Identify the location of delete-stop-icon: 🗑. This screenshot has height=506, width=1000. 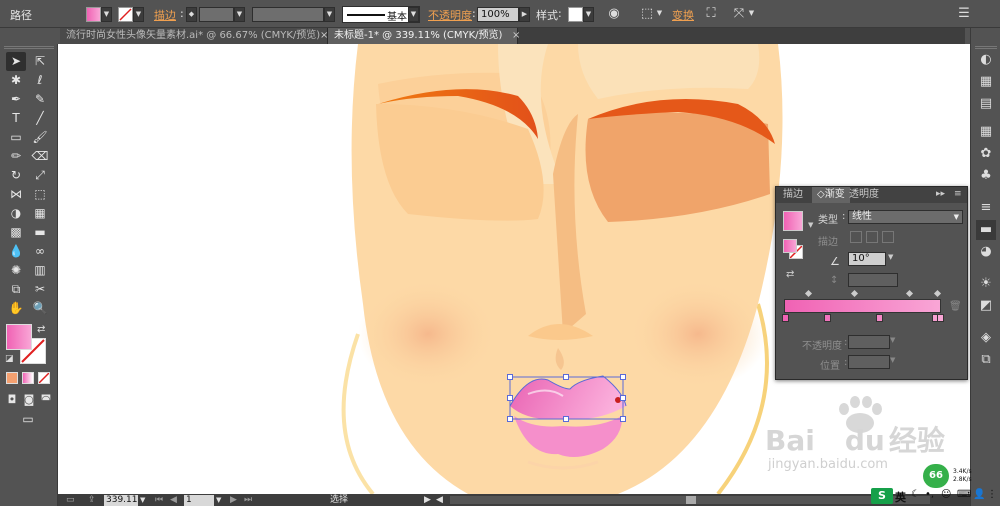
(955, 306).